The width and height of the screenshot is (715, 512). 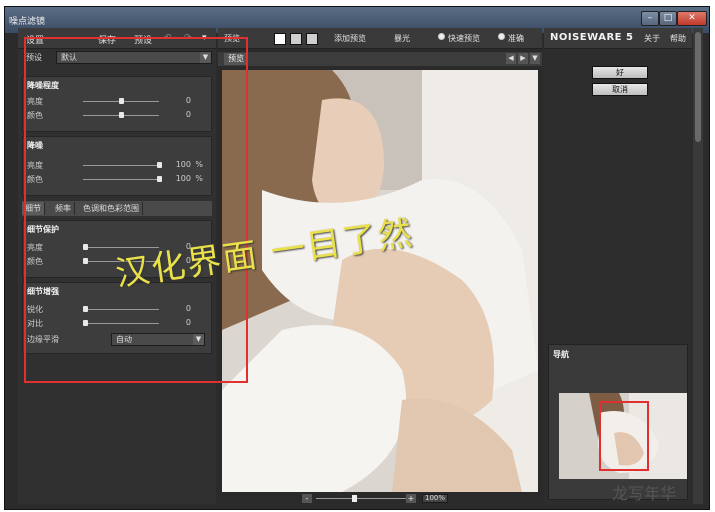 I want to click on brand-bar: NOISEWARE 5 关于 帮助, so click(x=618, y=38).